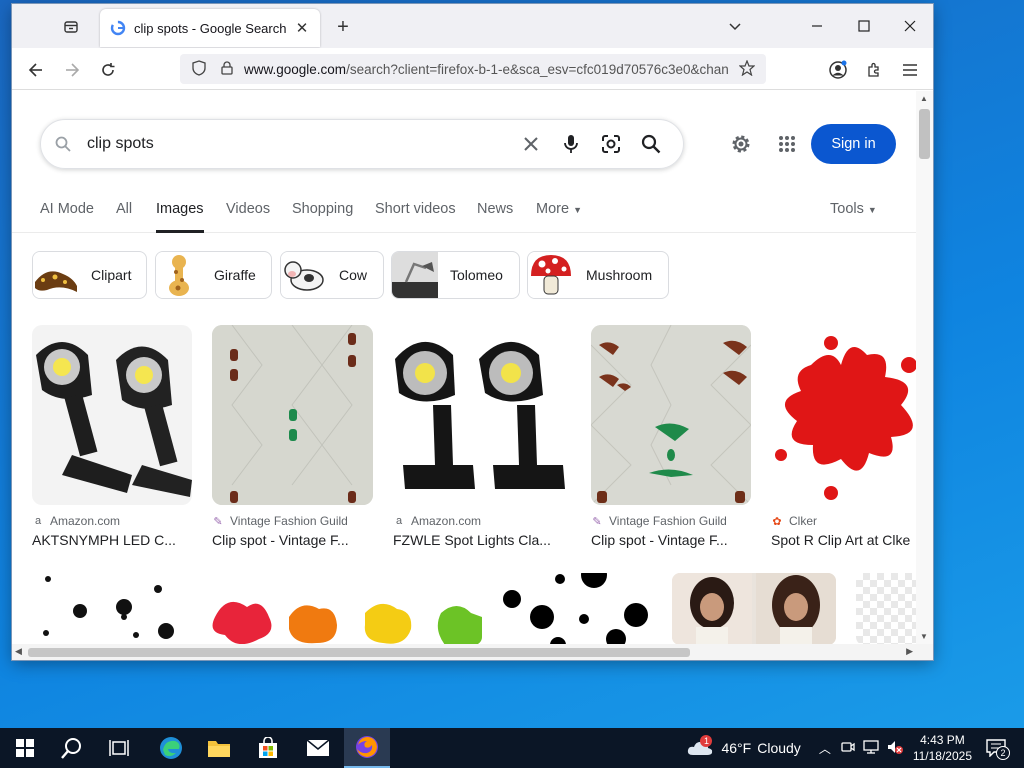  I want to click on result-image-black-drips, so click(105, 608).